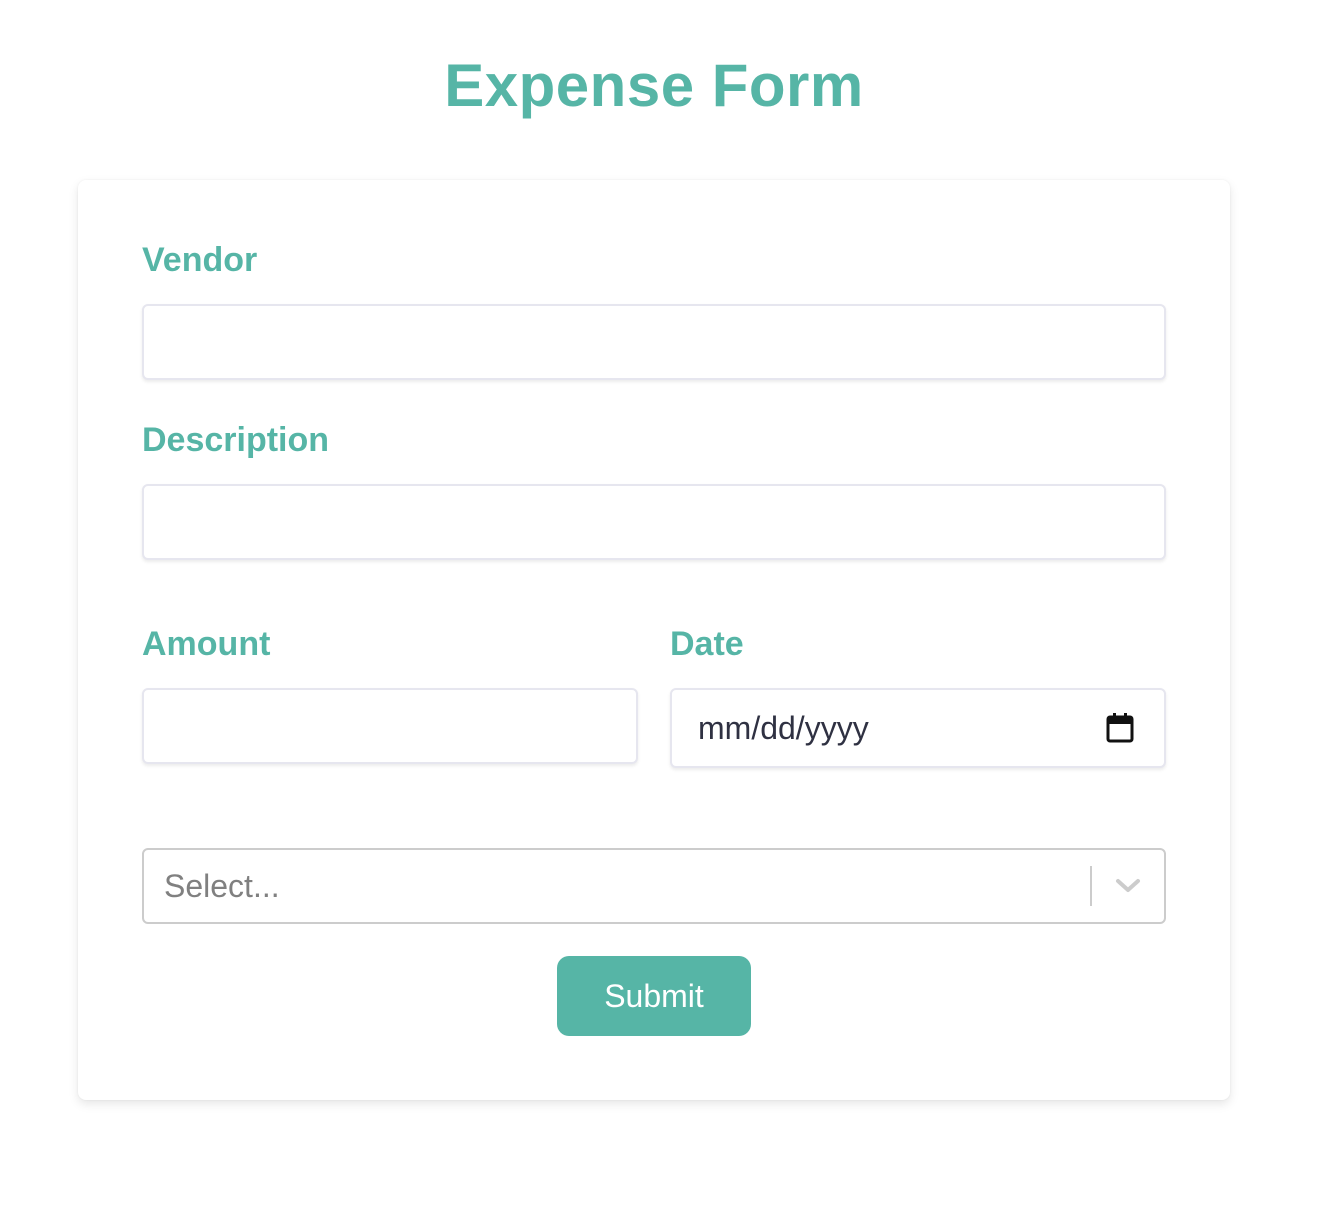  I want to click on vendor-input, so click(654, 342).